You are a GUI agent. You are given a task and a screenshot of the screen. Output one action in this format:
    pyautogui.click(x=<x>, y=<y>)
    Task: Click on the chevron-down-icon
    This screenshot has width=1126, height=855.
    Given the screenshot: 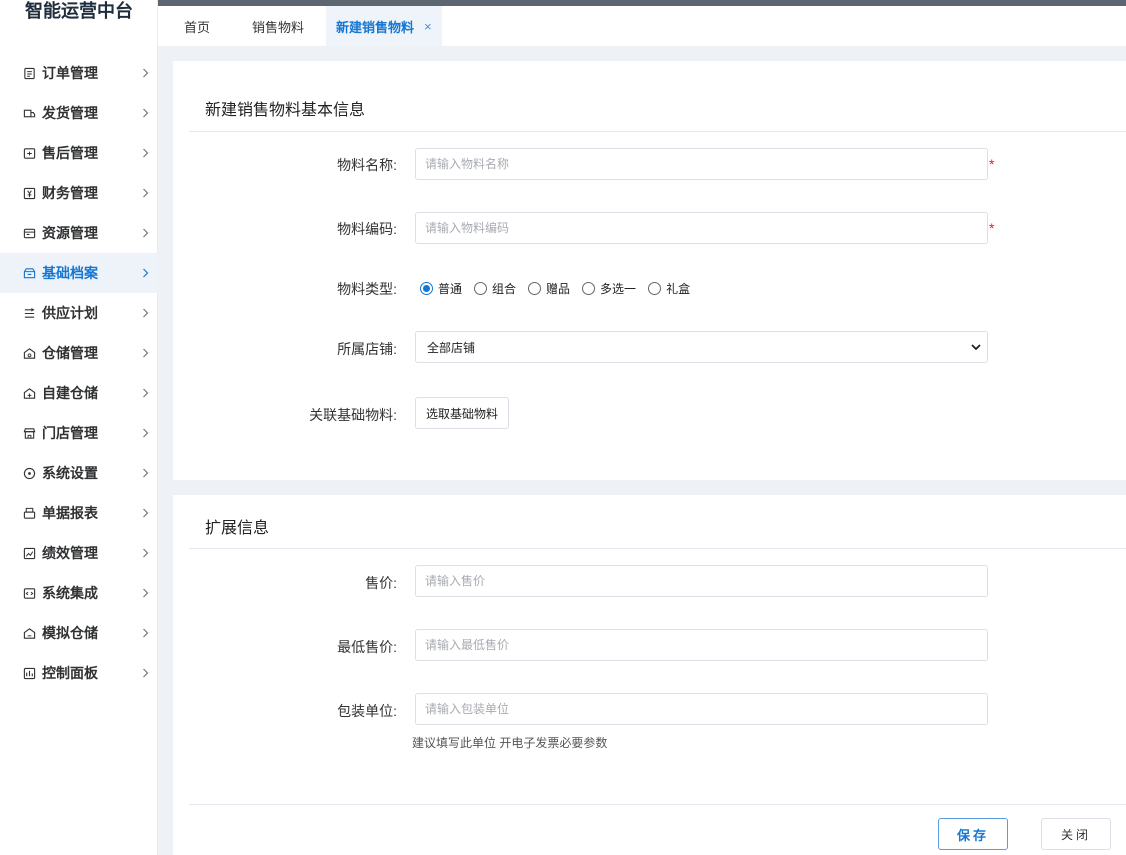 What is the action you would take?
    pyautogui.click(x=976, y=347)
    